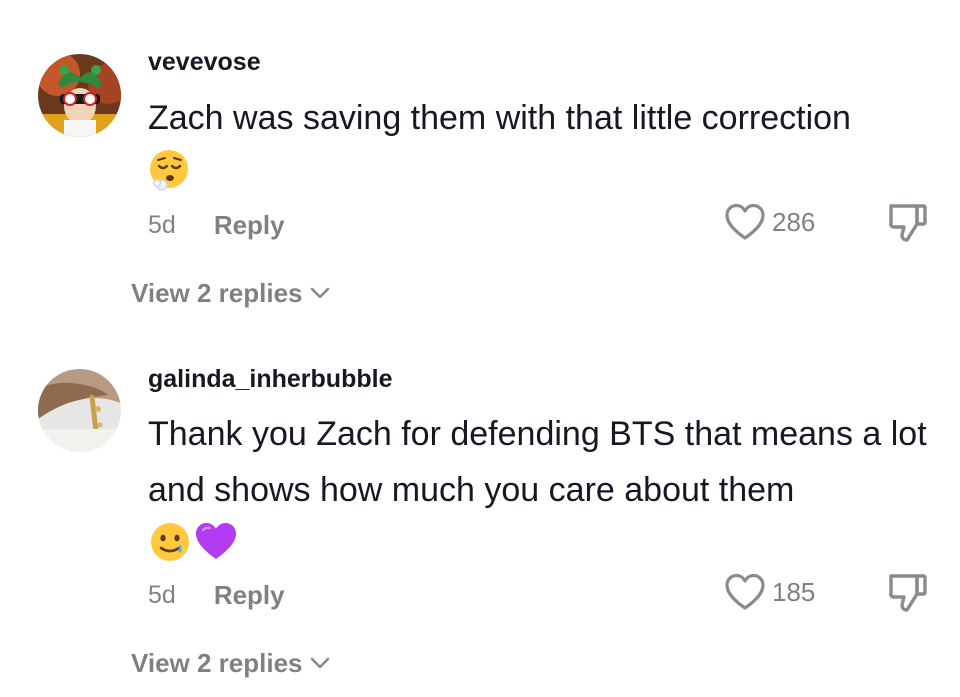 This screenshot has width=960, height=697. I want to click on like-count: 185, so click(794, 591).